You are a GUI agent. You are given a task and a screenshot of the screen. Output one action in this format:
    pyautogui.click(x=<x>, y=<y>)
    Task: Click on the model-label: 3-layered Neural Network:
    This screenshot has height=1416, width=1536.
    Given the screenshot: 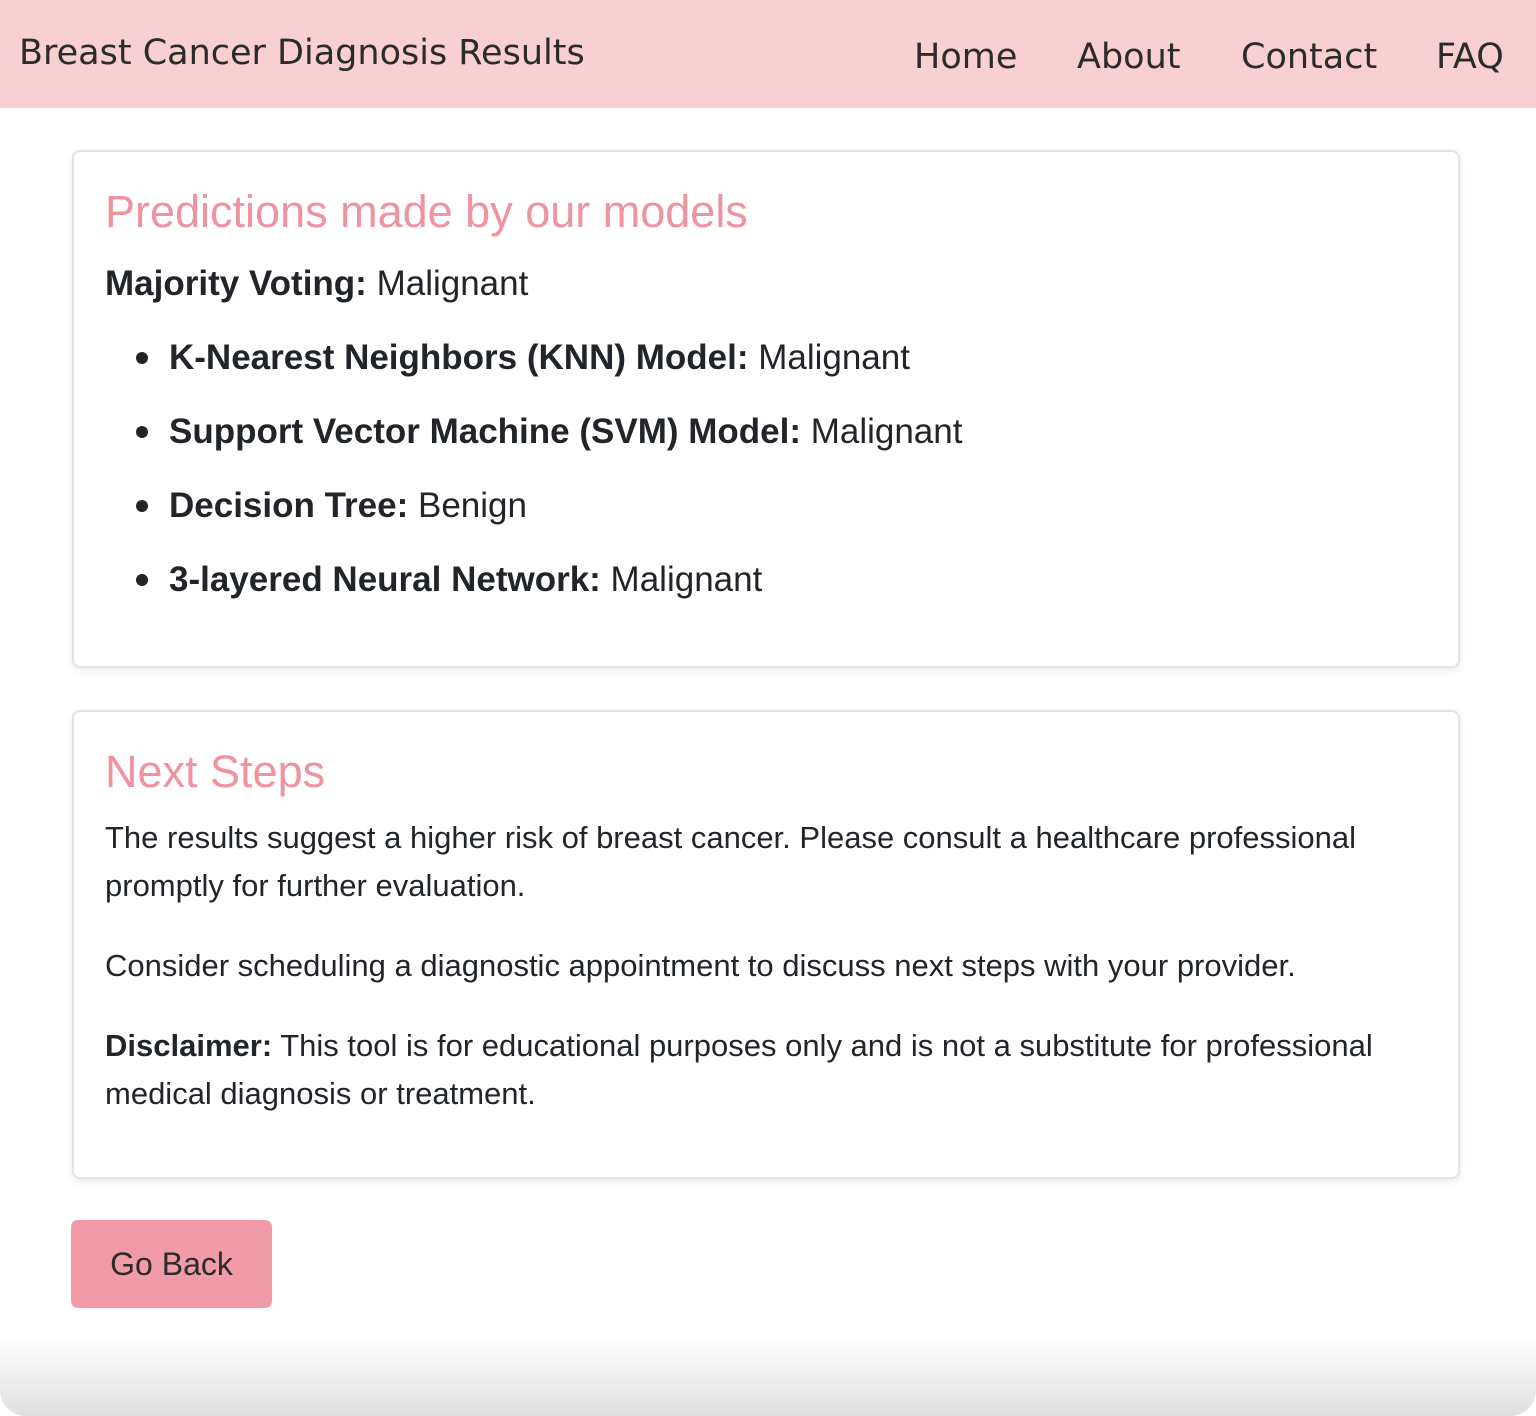 What is the action you would take?
    pyautogui.click(x=385, y=579)
    